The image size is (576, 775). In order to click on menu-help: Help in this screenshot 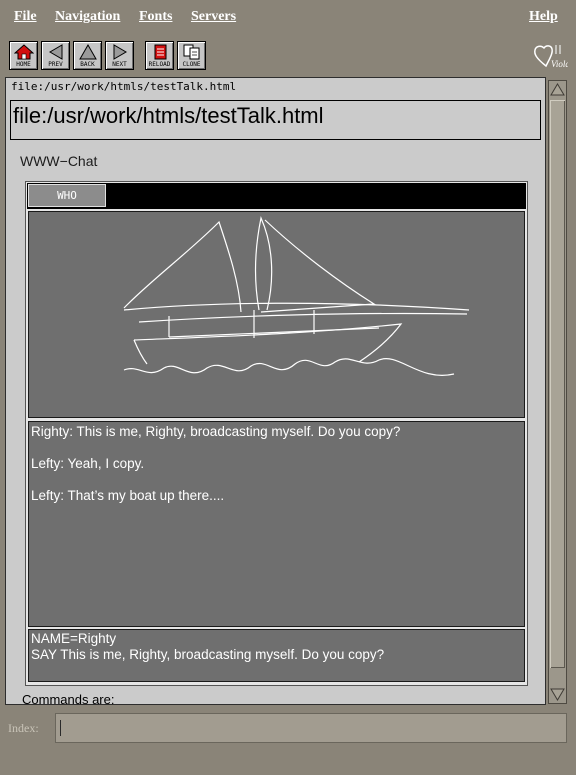, I will do `click(543, 17)`.